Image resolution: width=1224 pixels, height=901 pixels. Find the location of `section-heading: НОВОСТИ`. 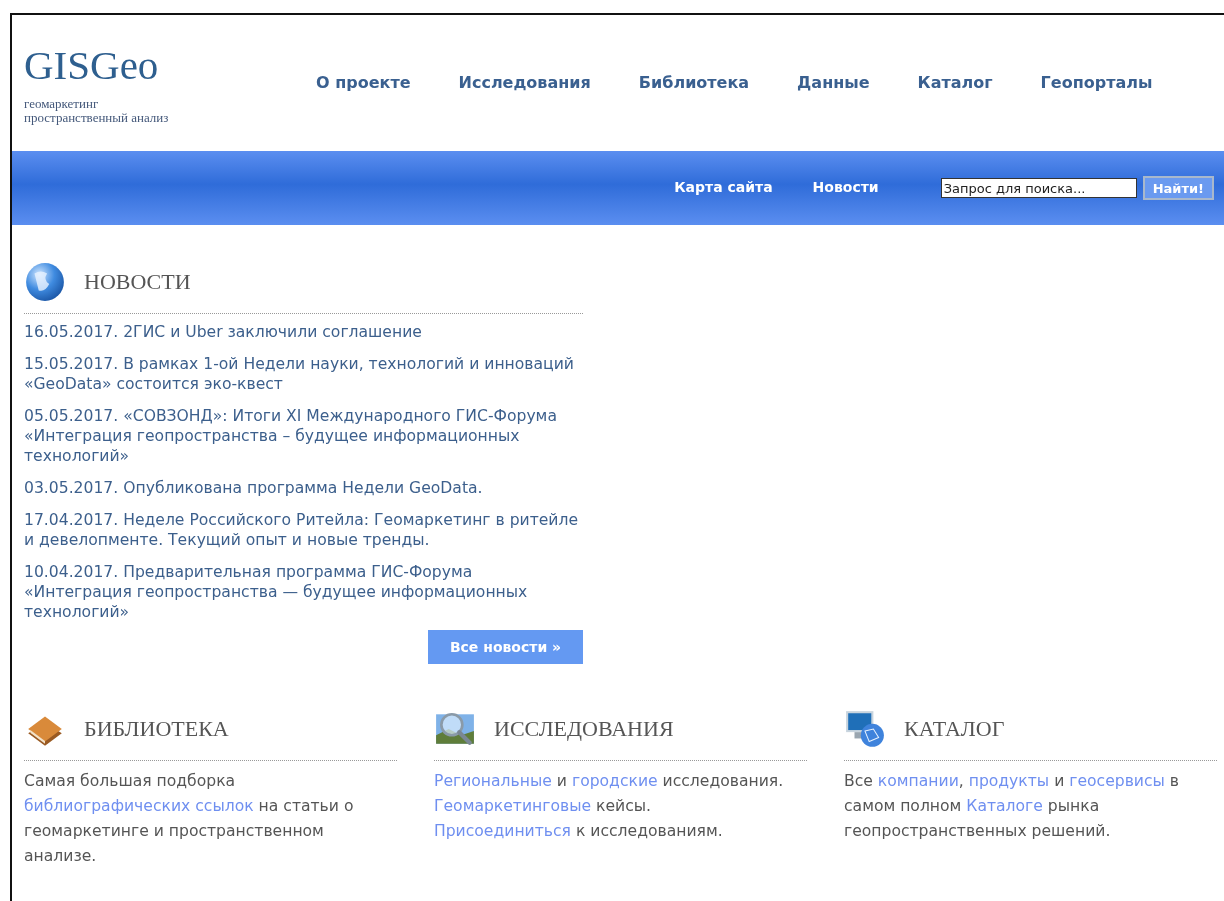

section-heading: НОВОСТИ is located at coordinates (137, 282).